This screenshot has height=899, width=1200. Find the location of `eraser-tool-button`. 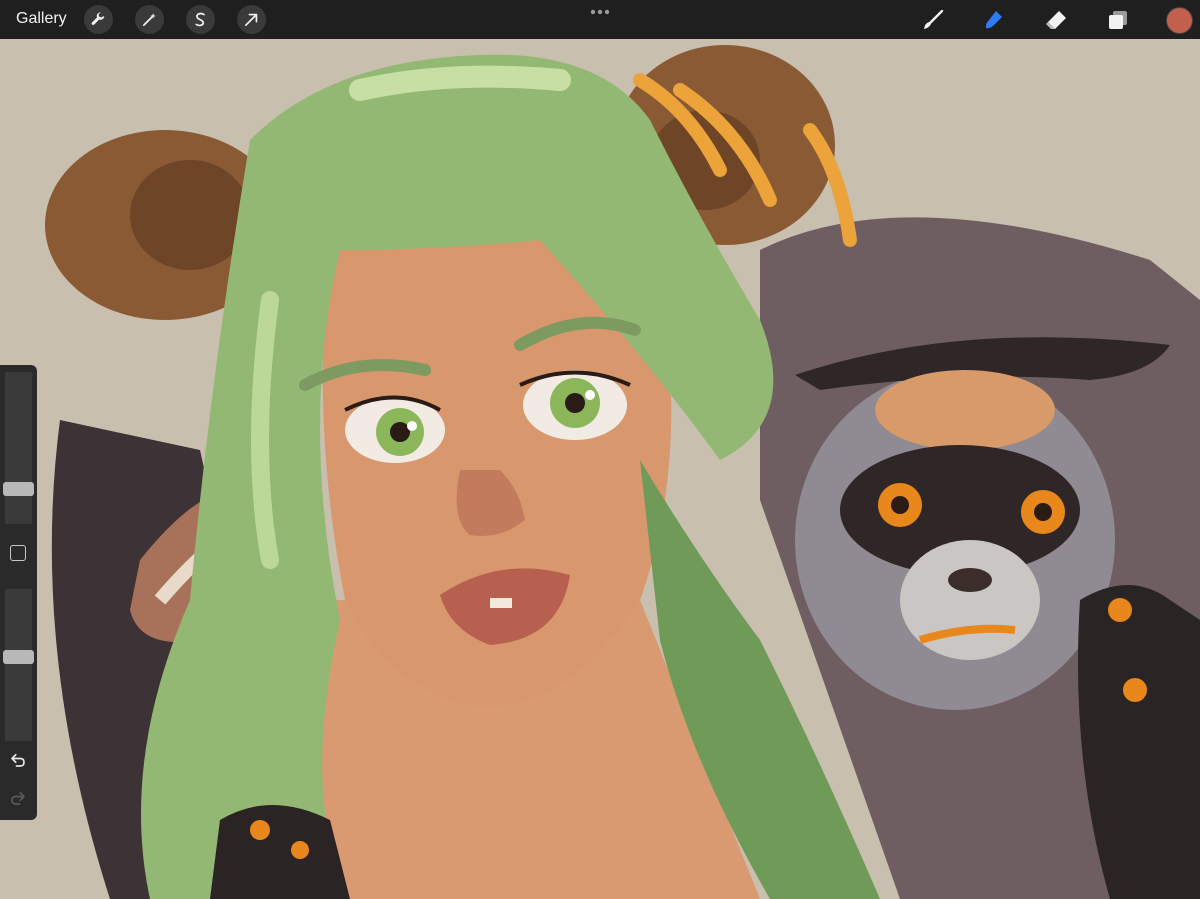

eraser-tool-button is located at coordinates (1056, 20).